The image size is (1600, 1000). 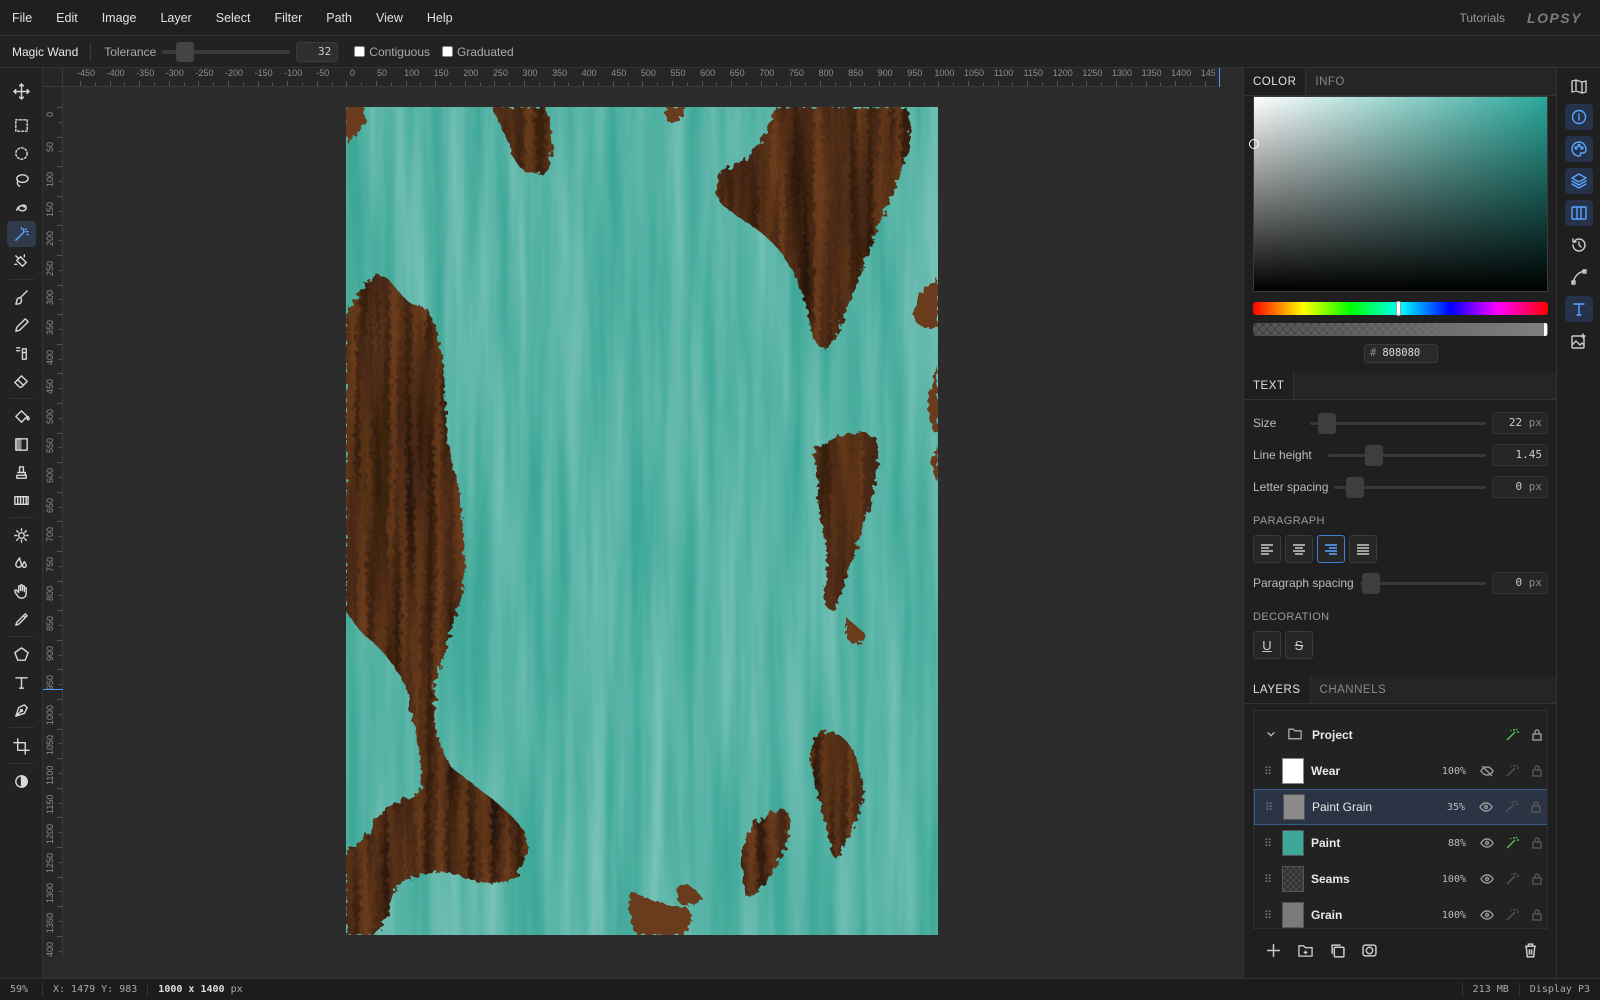 What do you see at coordinates (21, 535) in the screenshot?
I see `dodge-icon` at bounding box center [21, 535].